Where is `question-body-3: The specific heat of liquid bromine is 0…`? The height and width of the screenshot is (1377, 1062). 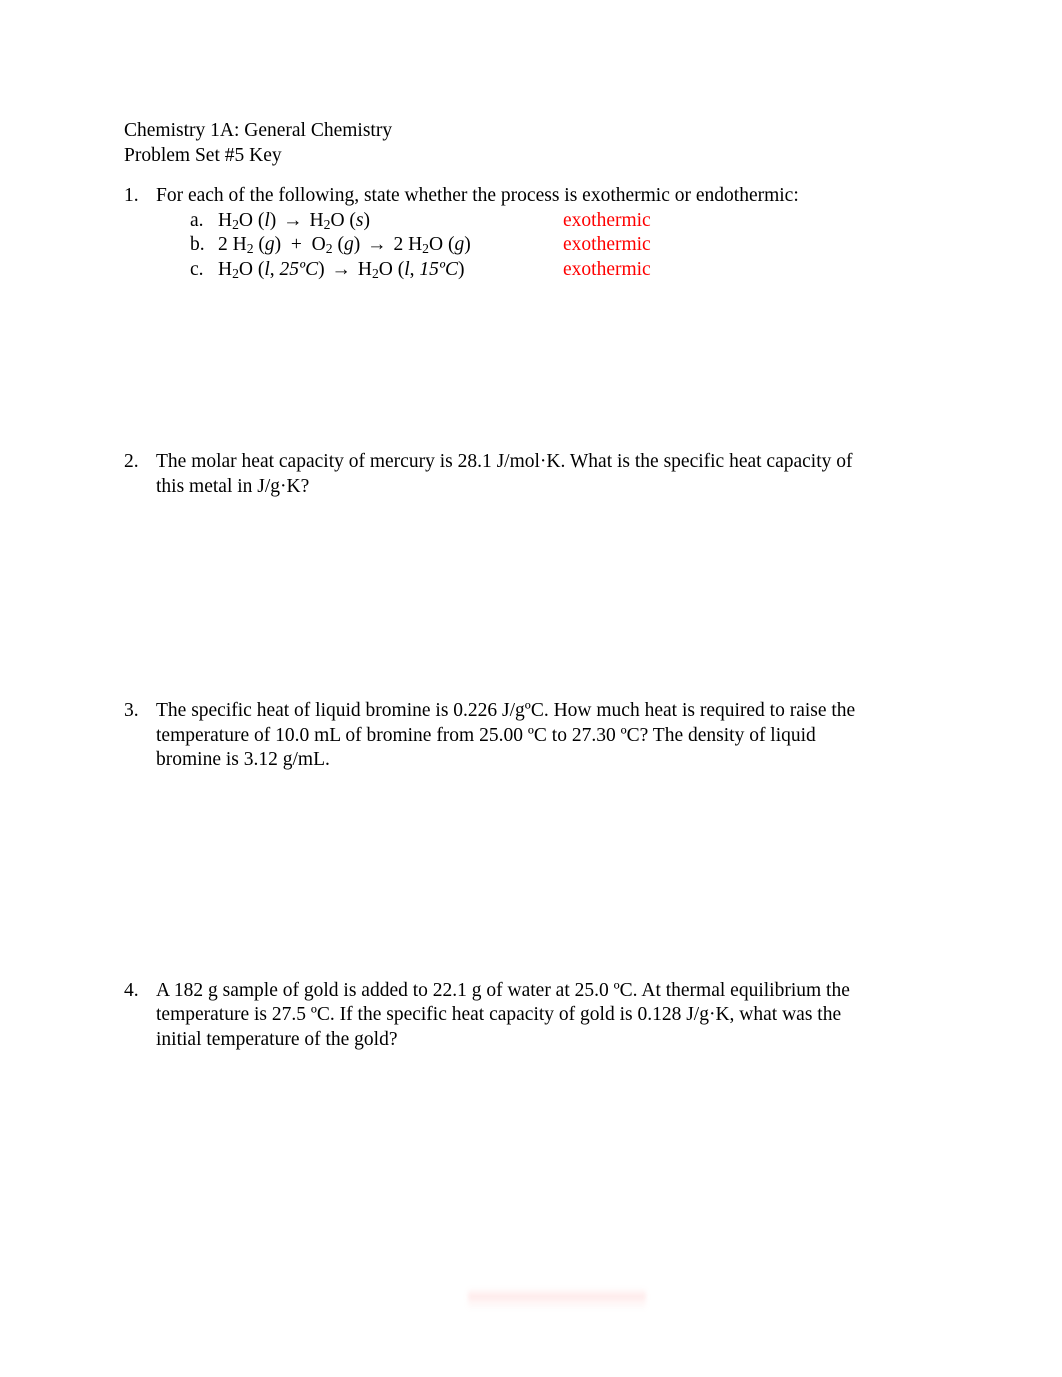 question-body-3: The specific heat of liquid bromine is 0… is located at coordinates (535, 736).